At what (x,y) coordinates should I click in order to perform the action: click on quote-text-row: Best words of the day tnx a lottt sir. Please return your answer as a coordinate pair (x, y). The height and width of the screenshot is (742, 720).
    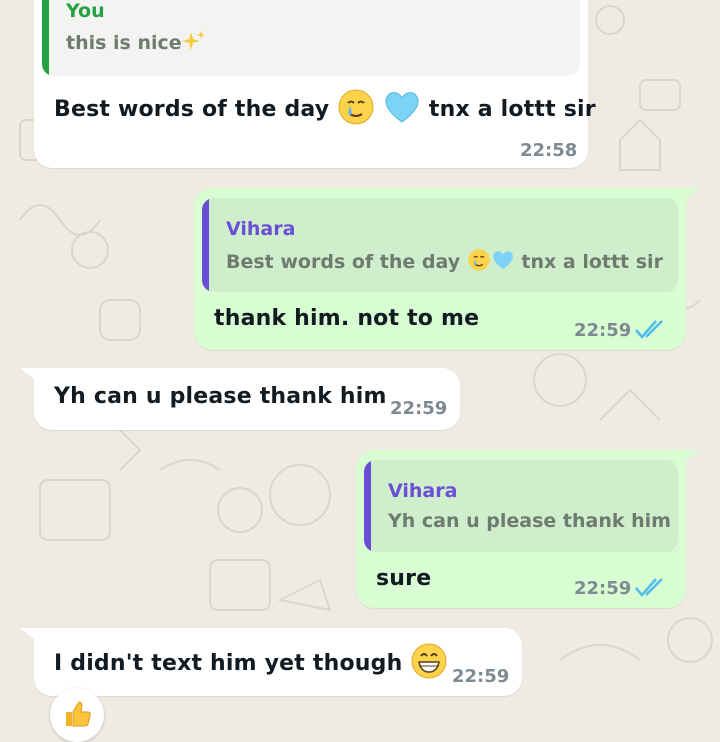
    Looking at the image, I should click on (444, 262).